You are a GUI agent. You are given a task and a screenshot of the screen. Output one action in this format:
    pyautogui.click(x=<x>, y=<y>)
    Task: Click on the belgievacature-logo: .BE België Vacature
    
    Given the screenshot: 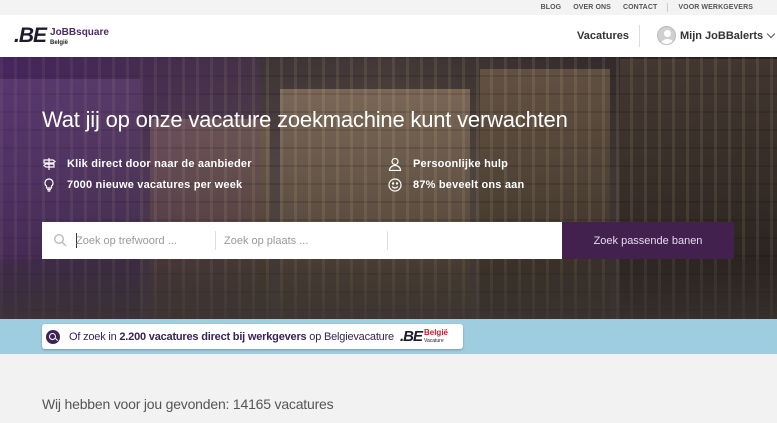 What is the action you would take?
    pyautogui.click(x=423, y=336)
    